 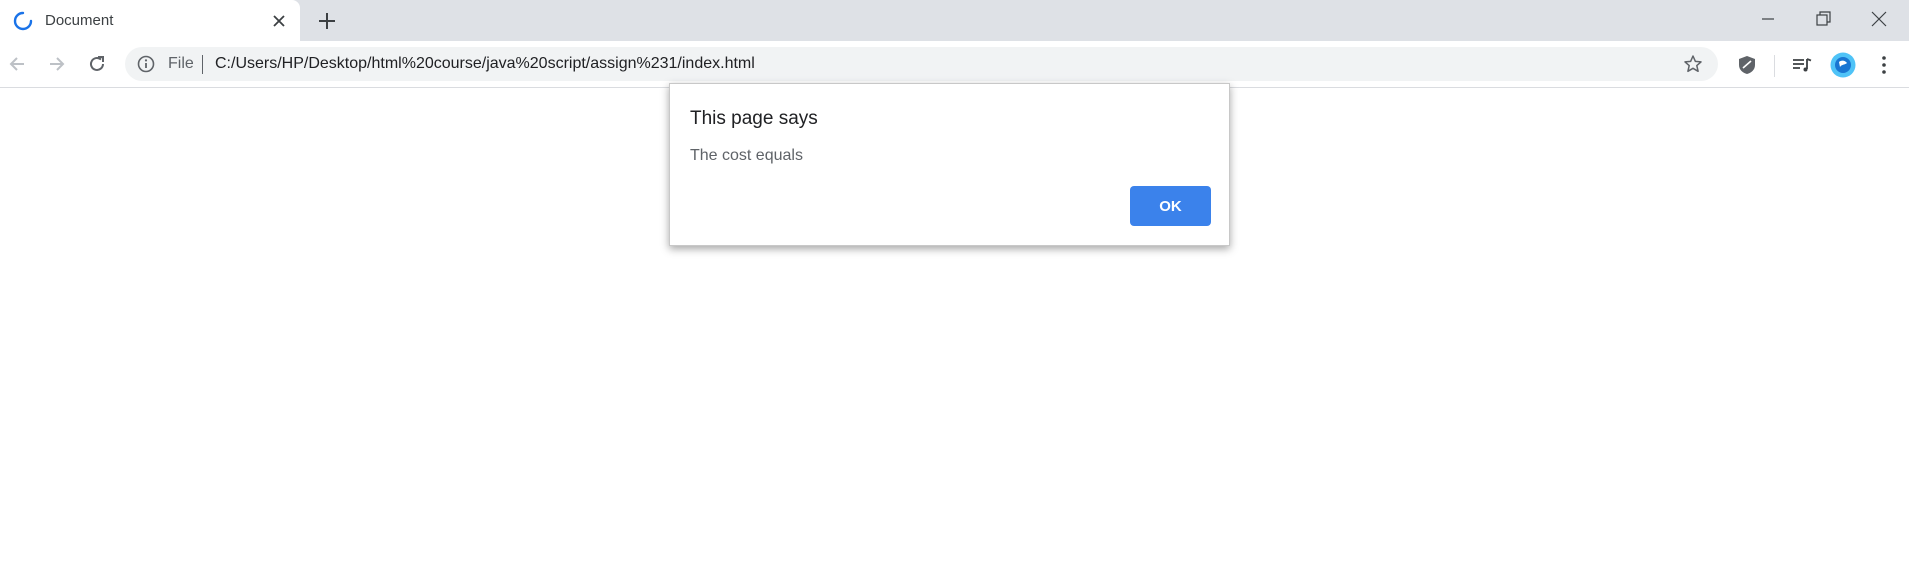 What do you see at coordinates (181, 63) in the screenshot?
I see `security-chip-label: File` at bounding box center [181, 63].